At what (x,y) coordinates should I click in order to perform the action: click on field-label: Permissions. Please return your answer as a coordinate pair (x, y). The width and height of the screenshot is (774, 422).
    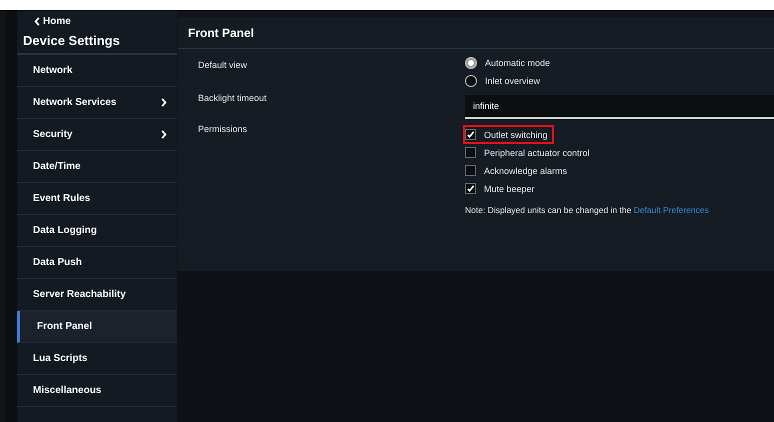
    Looking at the image, I should click on (222, 129).